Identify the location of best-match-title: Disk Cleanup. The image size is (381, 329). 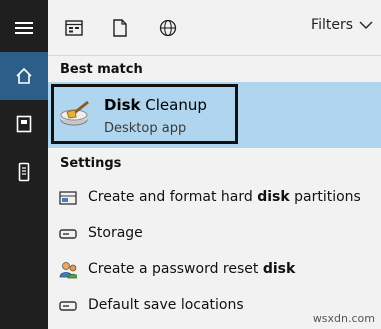
(155, 105).